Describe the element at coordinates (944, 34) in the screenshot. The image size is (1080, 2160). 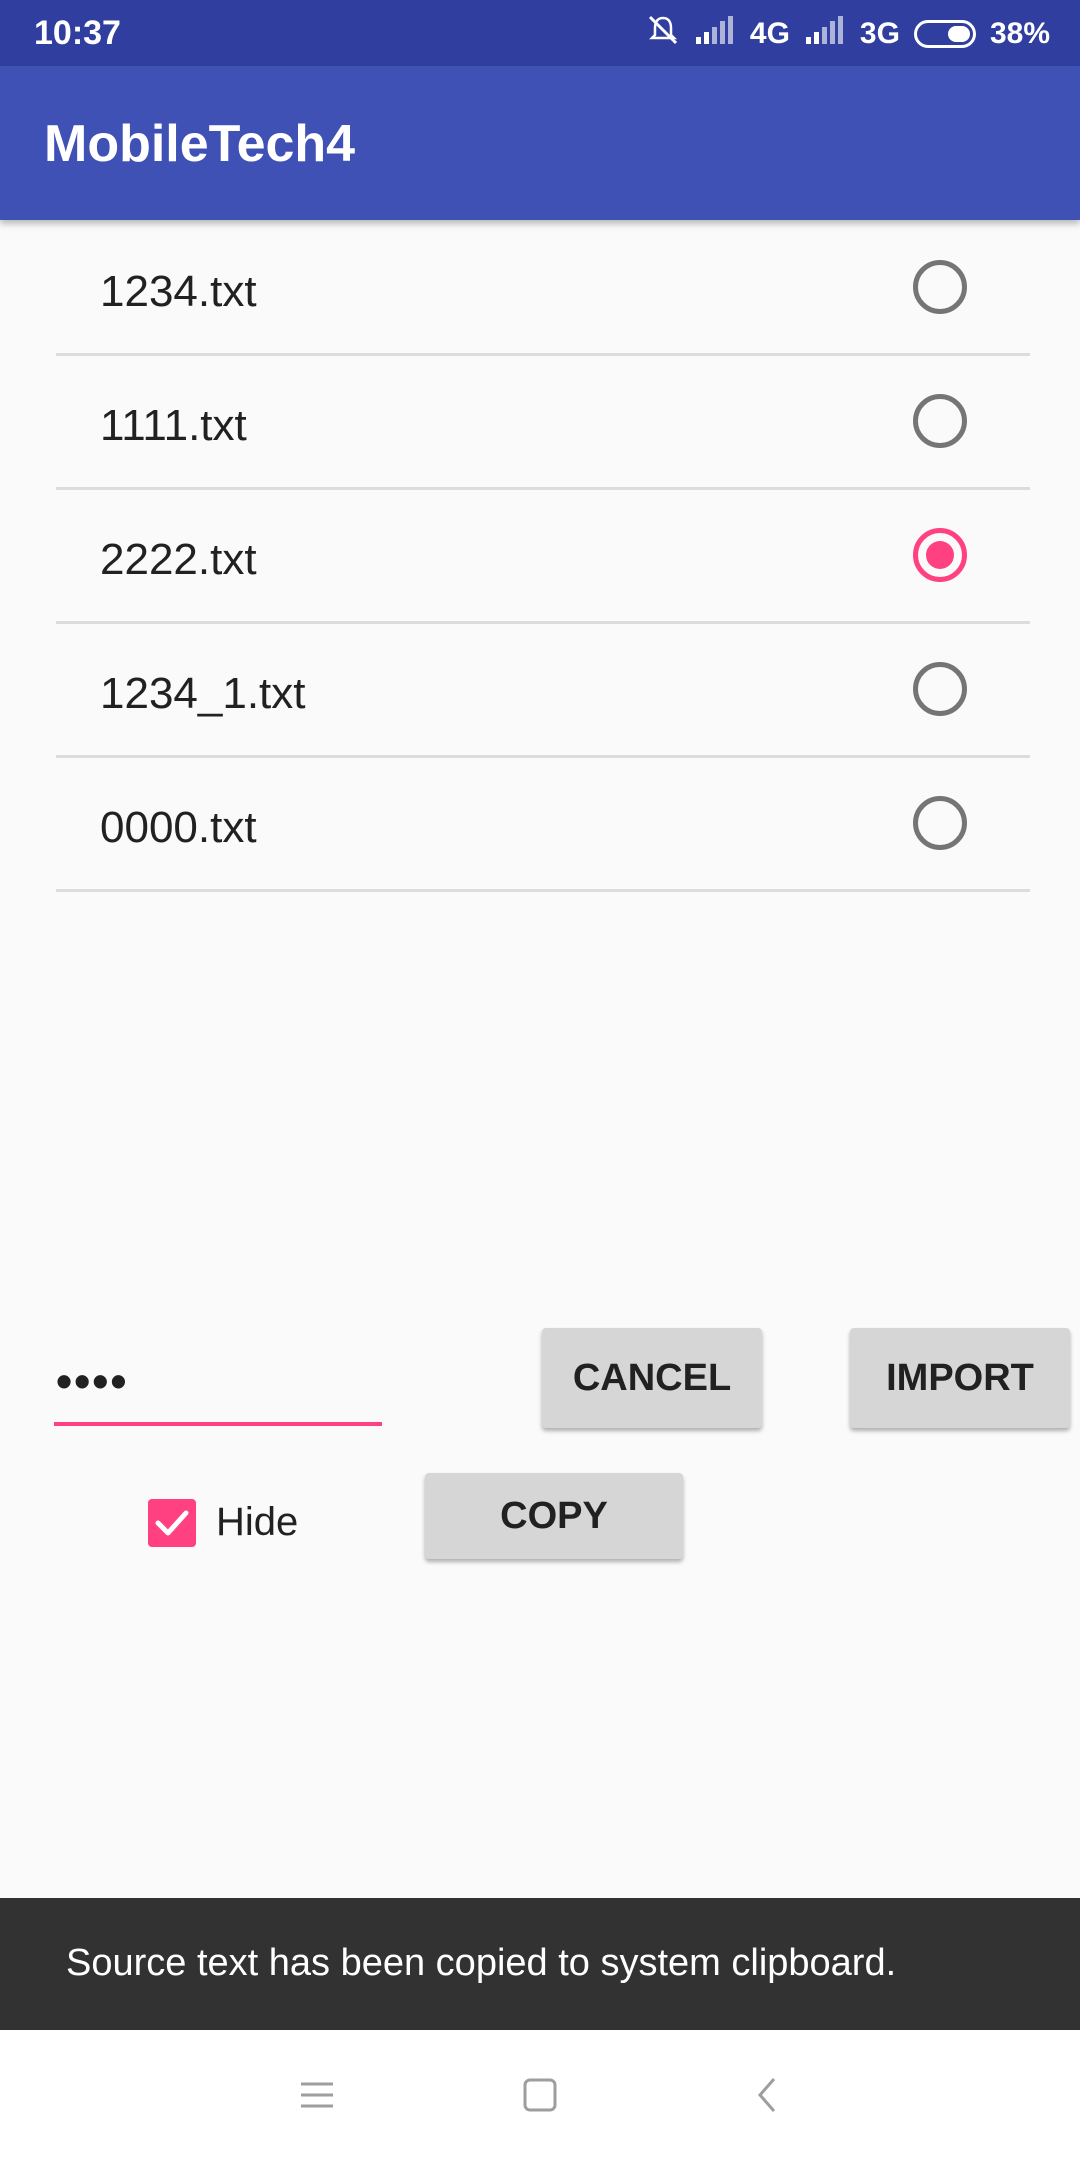
I see `battery-icon` at that location.